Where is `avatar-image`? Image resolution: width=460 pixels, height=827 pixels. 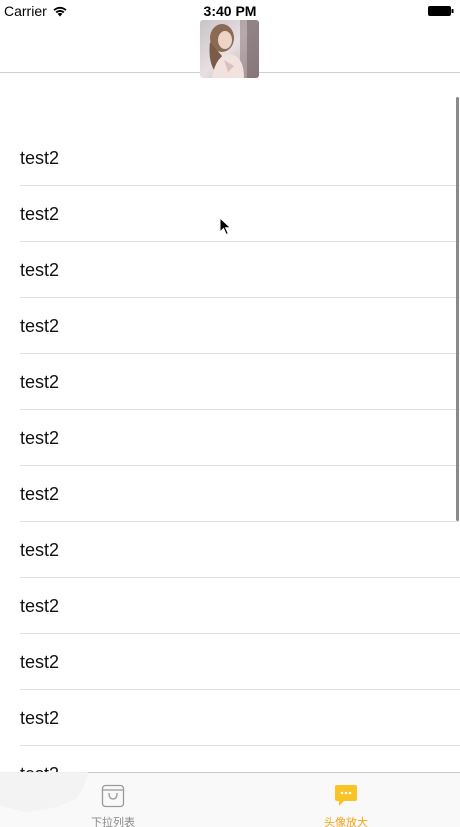
avatar-image is located at coordinates (229, 49).